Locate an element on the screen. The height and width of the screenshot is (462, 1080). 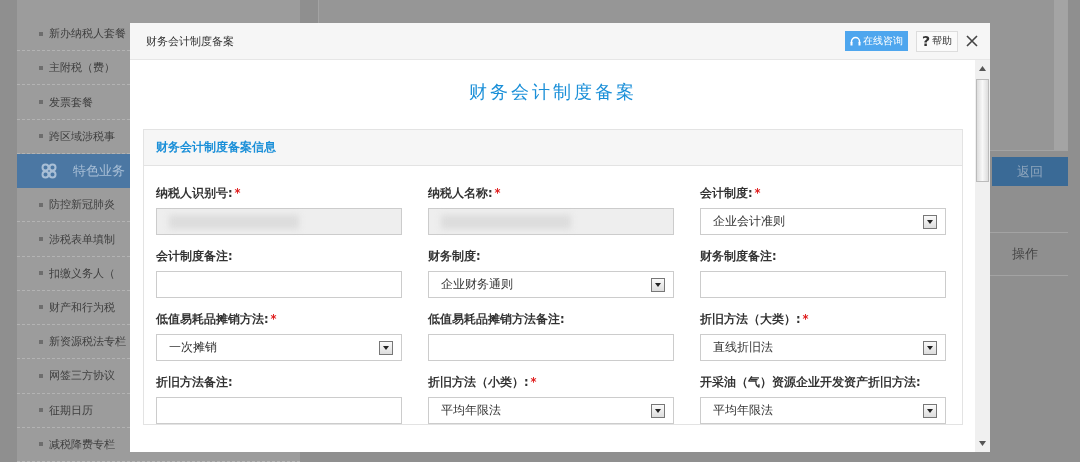
select-field: 企业财务通则 is located at coordinates (551, 284).